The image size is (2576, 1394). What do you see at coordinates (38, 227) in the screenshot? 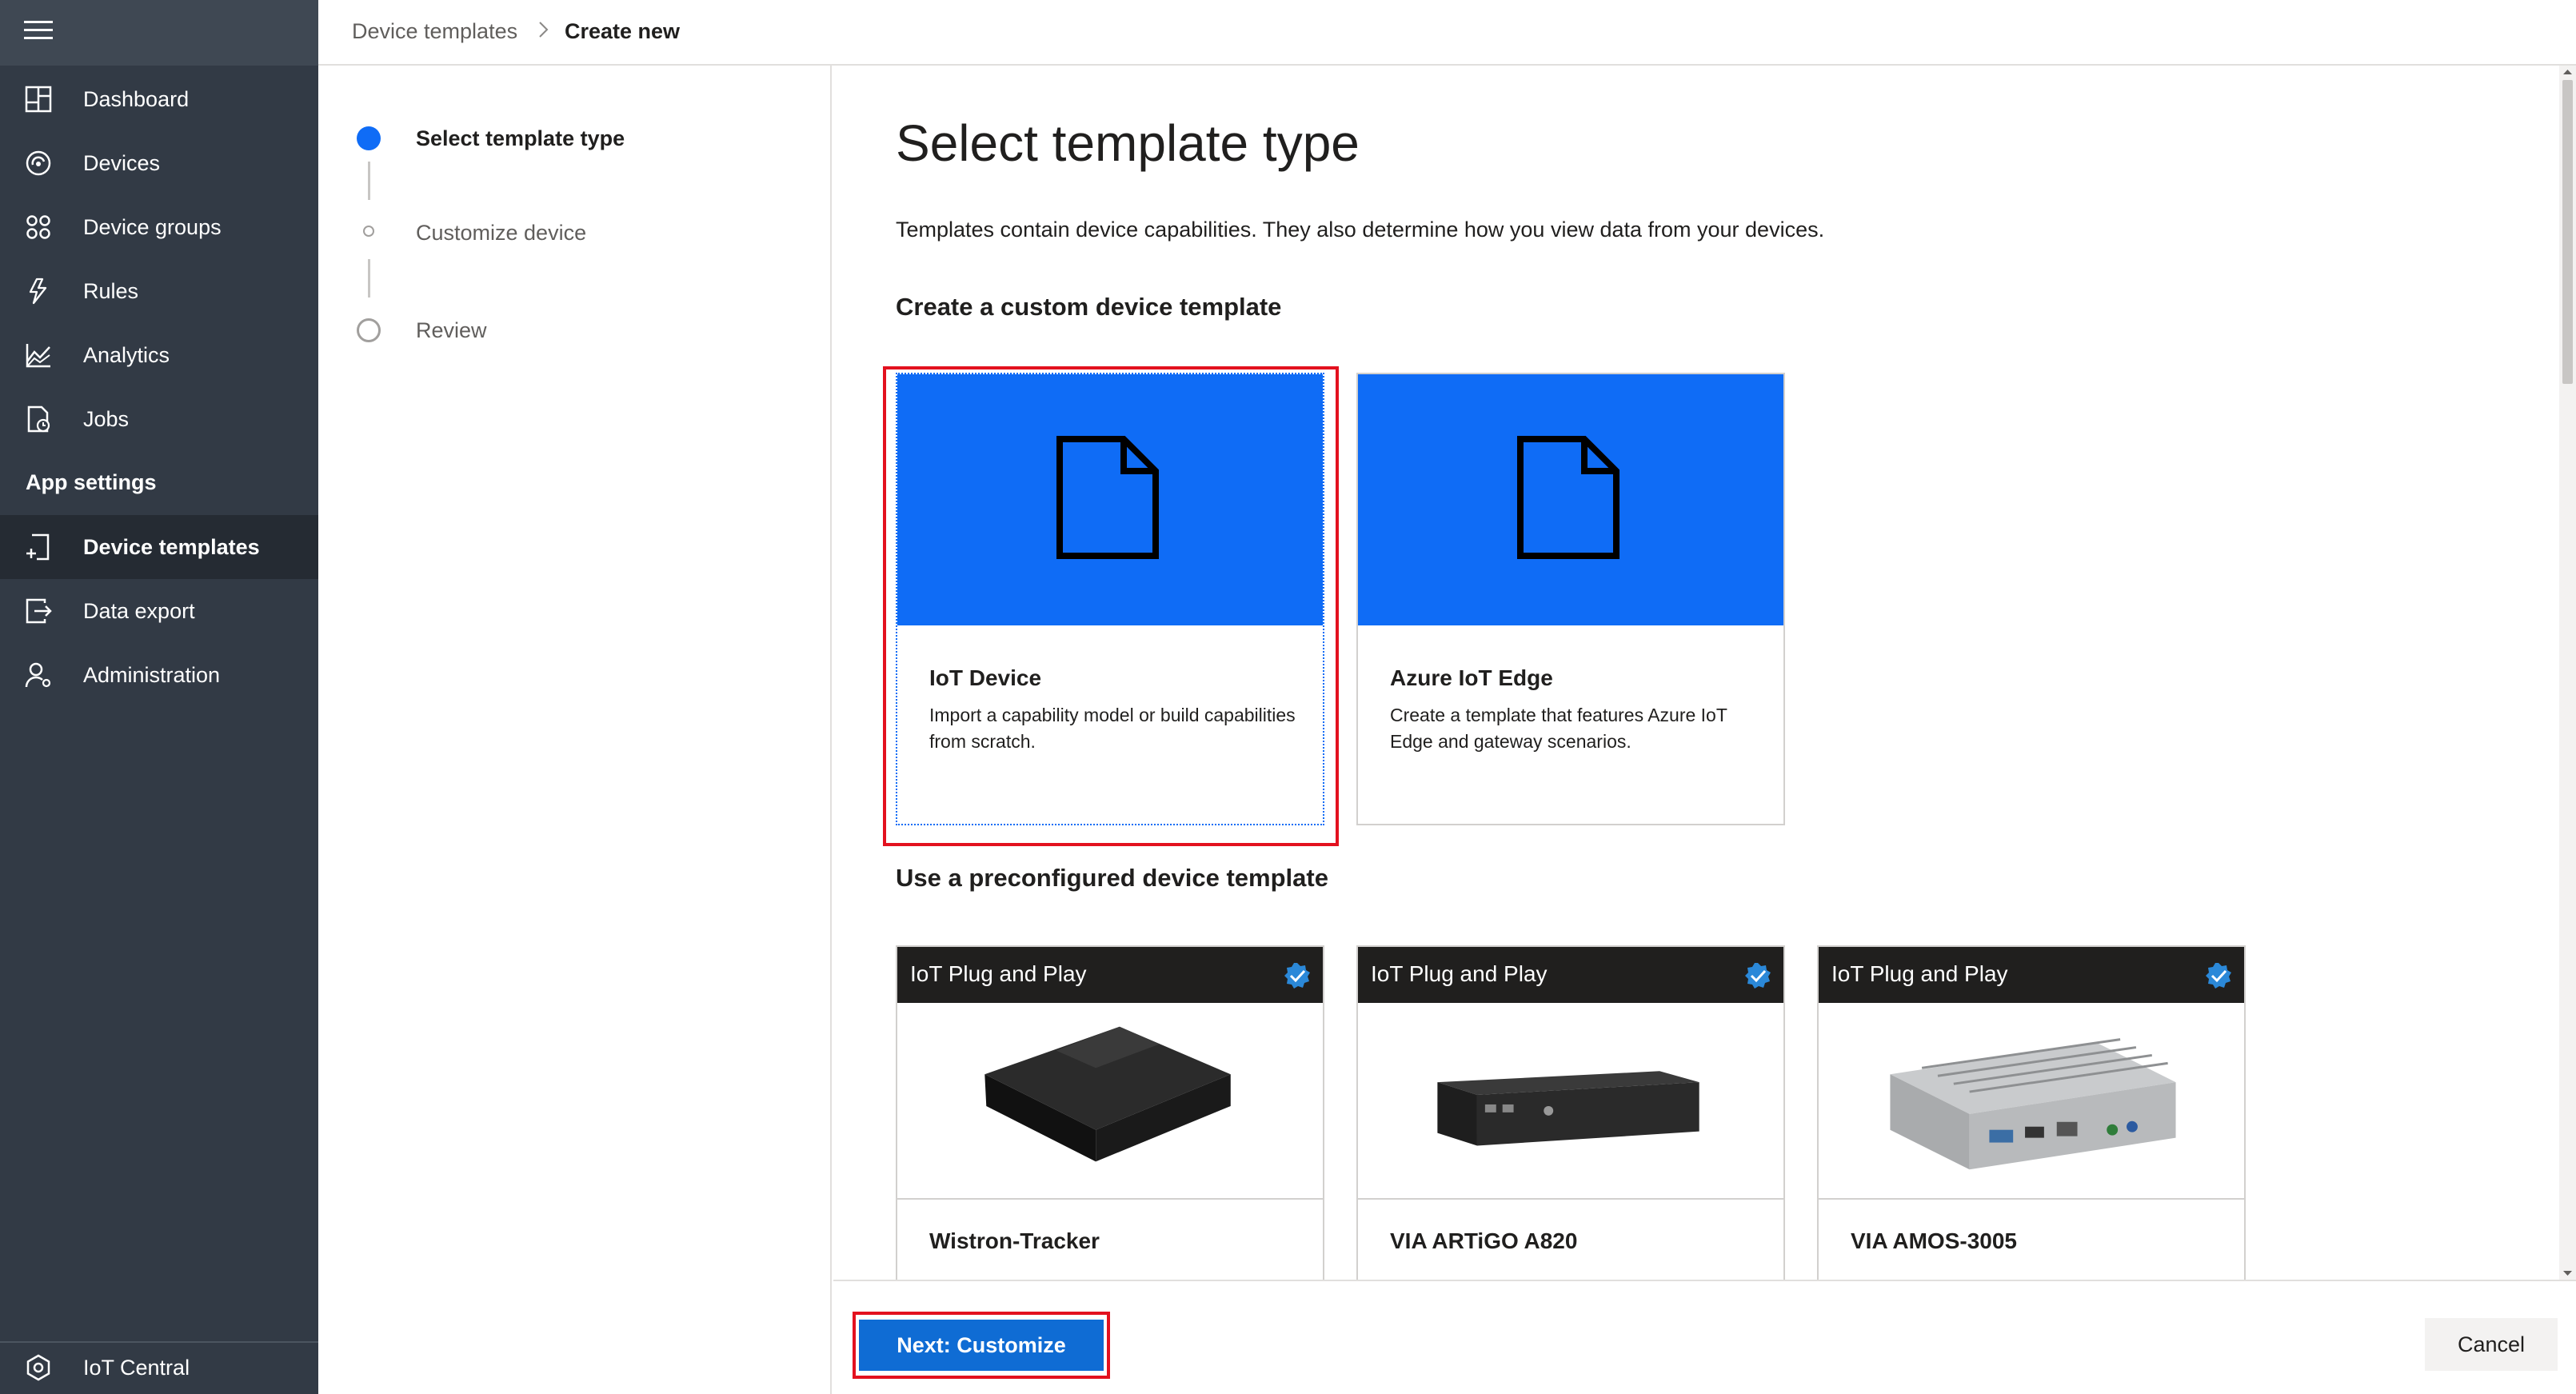
I see `device-groups-icon` at bounding box center [38, 227].